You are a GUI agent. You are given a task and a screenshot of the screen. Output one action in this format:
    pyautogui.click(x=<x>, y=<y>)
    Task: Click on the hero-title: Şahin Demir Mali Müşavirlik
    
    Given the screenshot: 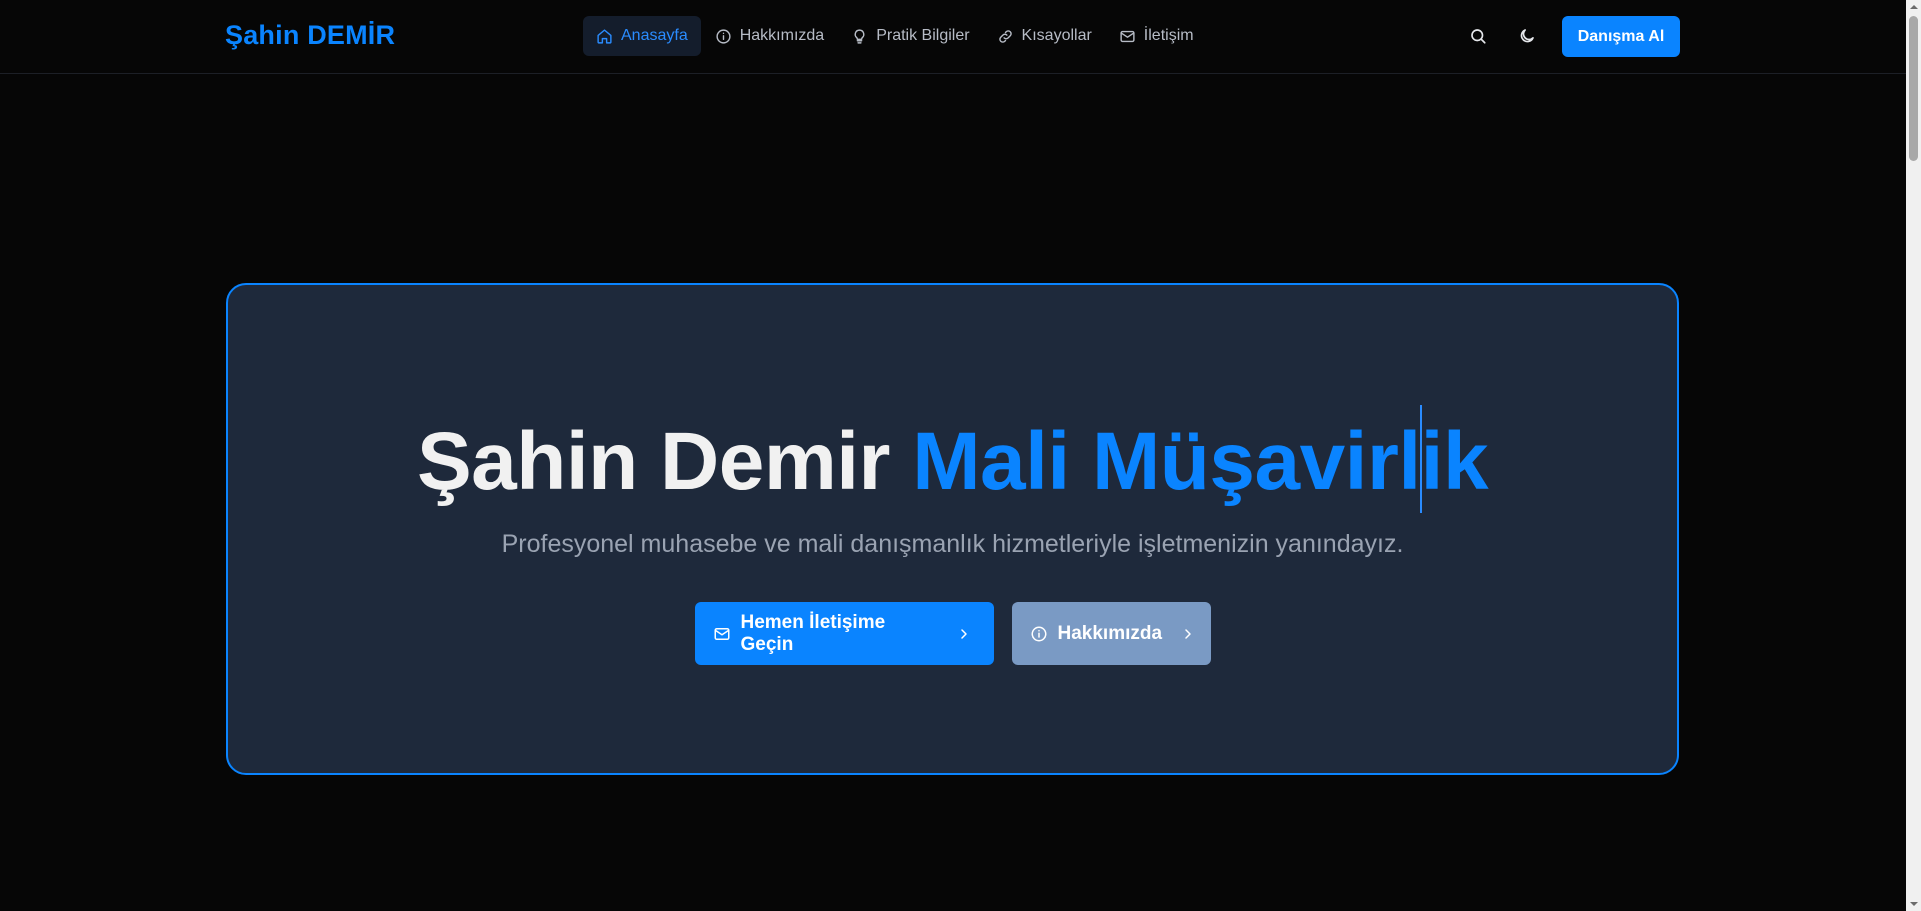 What is the action you would take?
    pyautogui.click(x=952, y=459)
    